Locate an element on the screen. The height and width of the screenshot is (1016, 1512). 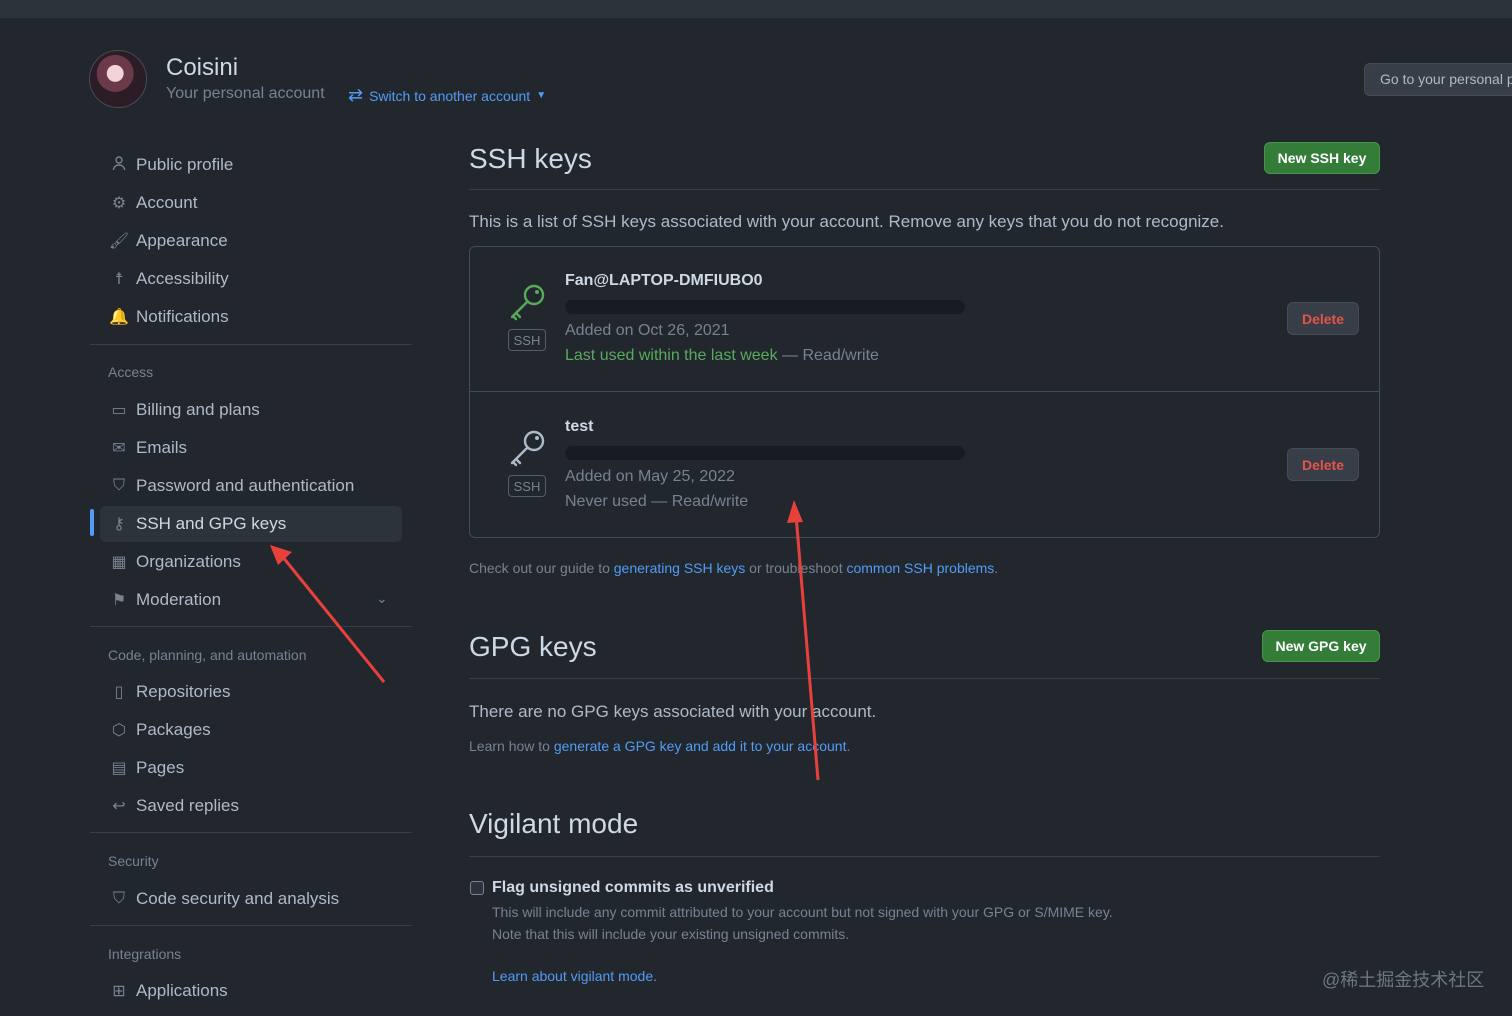
sidebar-item-label: Appearance is located at coordinates (182, 240).